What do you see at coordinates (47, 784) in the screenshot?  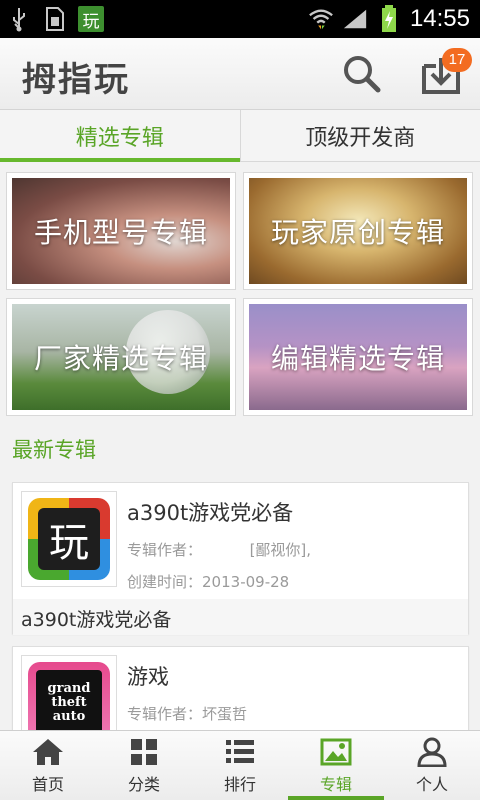 I see `nav-label: 首页` at bounding box center [47, 784].